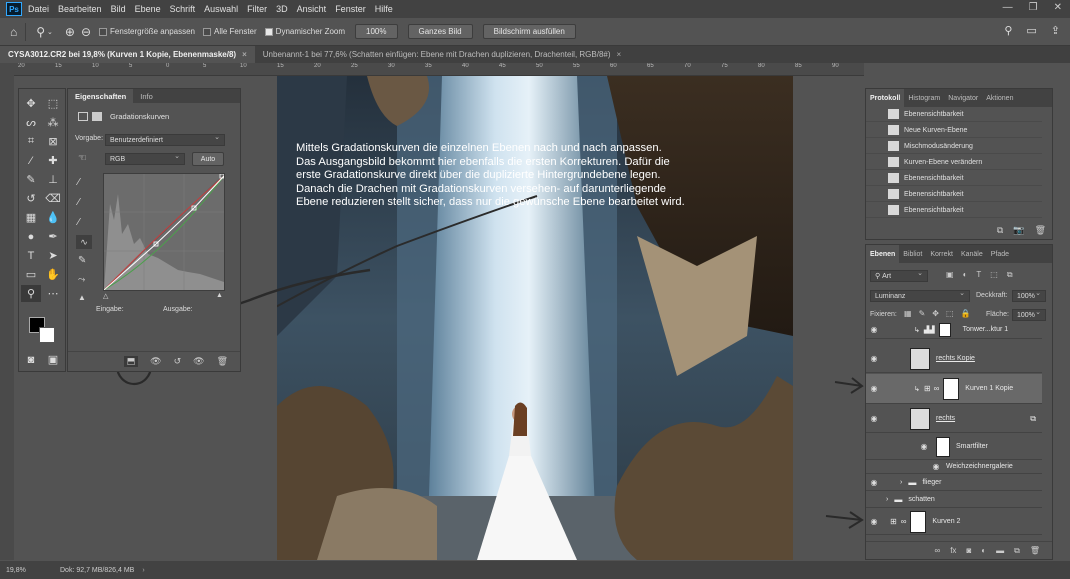 Image resolution: width=1070 pixels, height=579 pixels. Describe the element at coordinates (954, 522) in the screenshot. I see `layer-row: ◉ ⊞ ∞ Kurven 2` at that location.